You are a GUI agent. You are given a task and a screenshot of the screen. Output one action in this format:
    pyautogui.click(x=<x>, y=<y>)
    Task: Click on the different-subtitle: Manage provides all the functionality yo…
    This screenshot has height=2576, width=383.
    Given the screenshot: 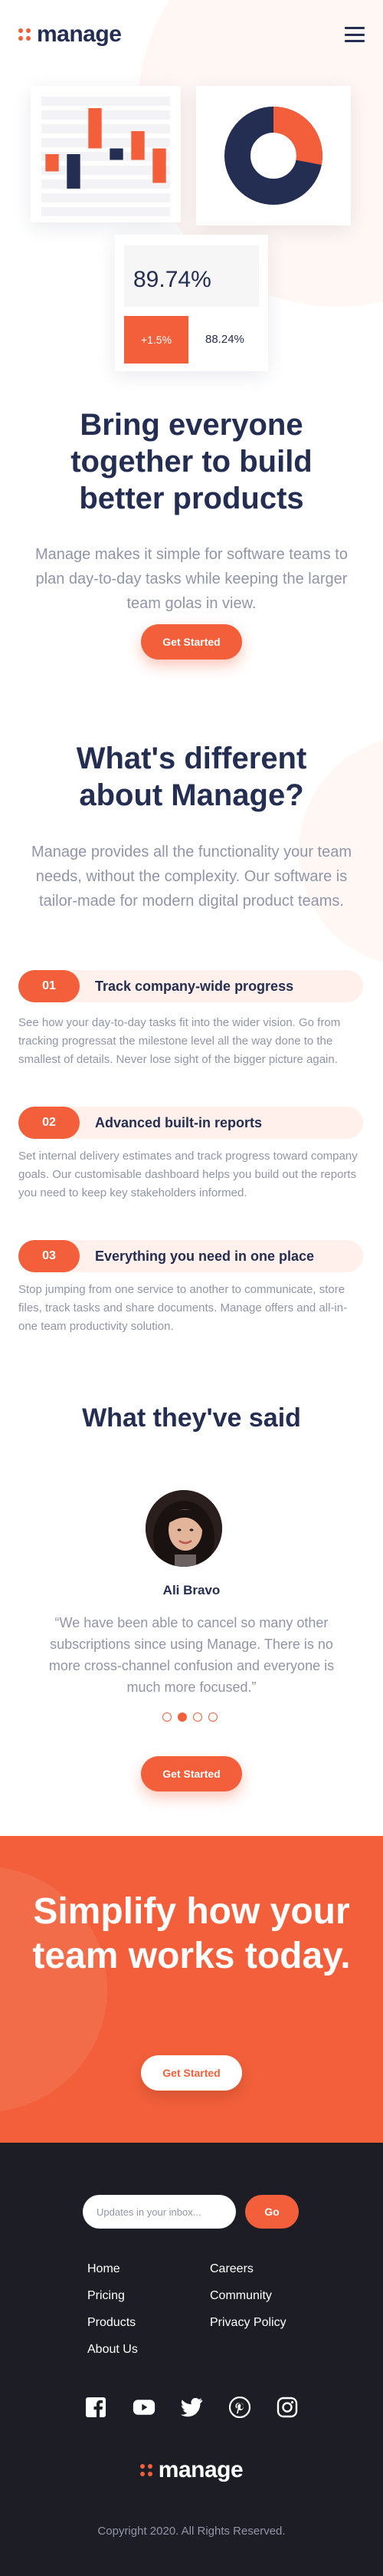 What is the action you would take?
    pyautogui.click(x=192, y=877)
    